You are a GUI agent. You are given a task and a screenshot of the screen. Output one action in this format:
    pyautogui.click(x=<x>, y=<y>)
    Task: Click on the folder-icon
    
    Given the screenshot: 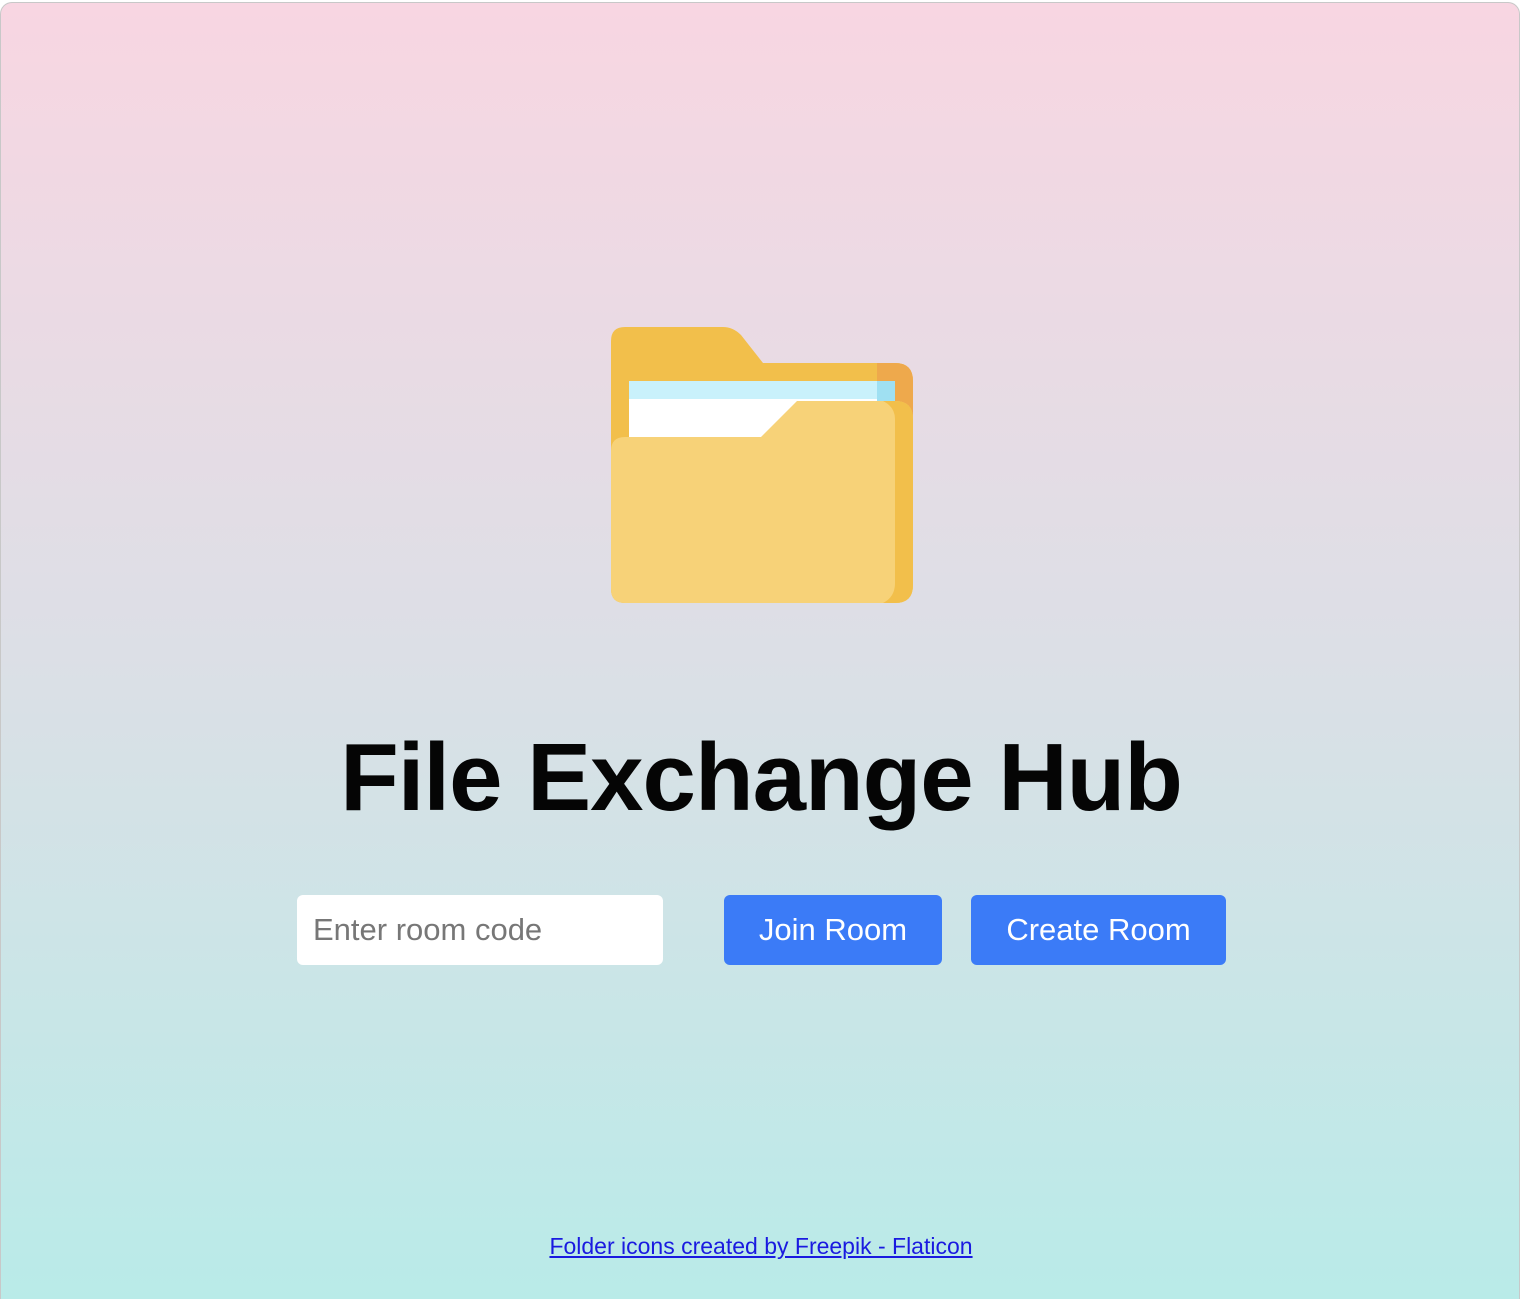 What is the action you would take?
    pyautogui.click(x=762, y=465)
    